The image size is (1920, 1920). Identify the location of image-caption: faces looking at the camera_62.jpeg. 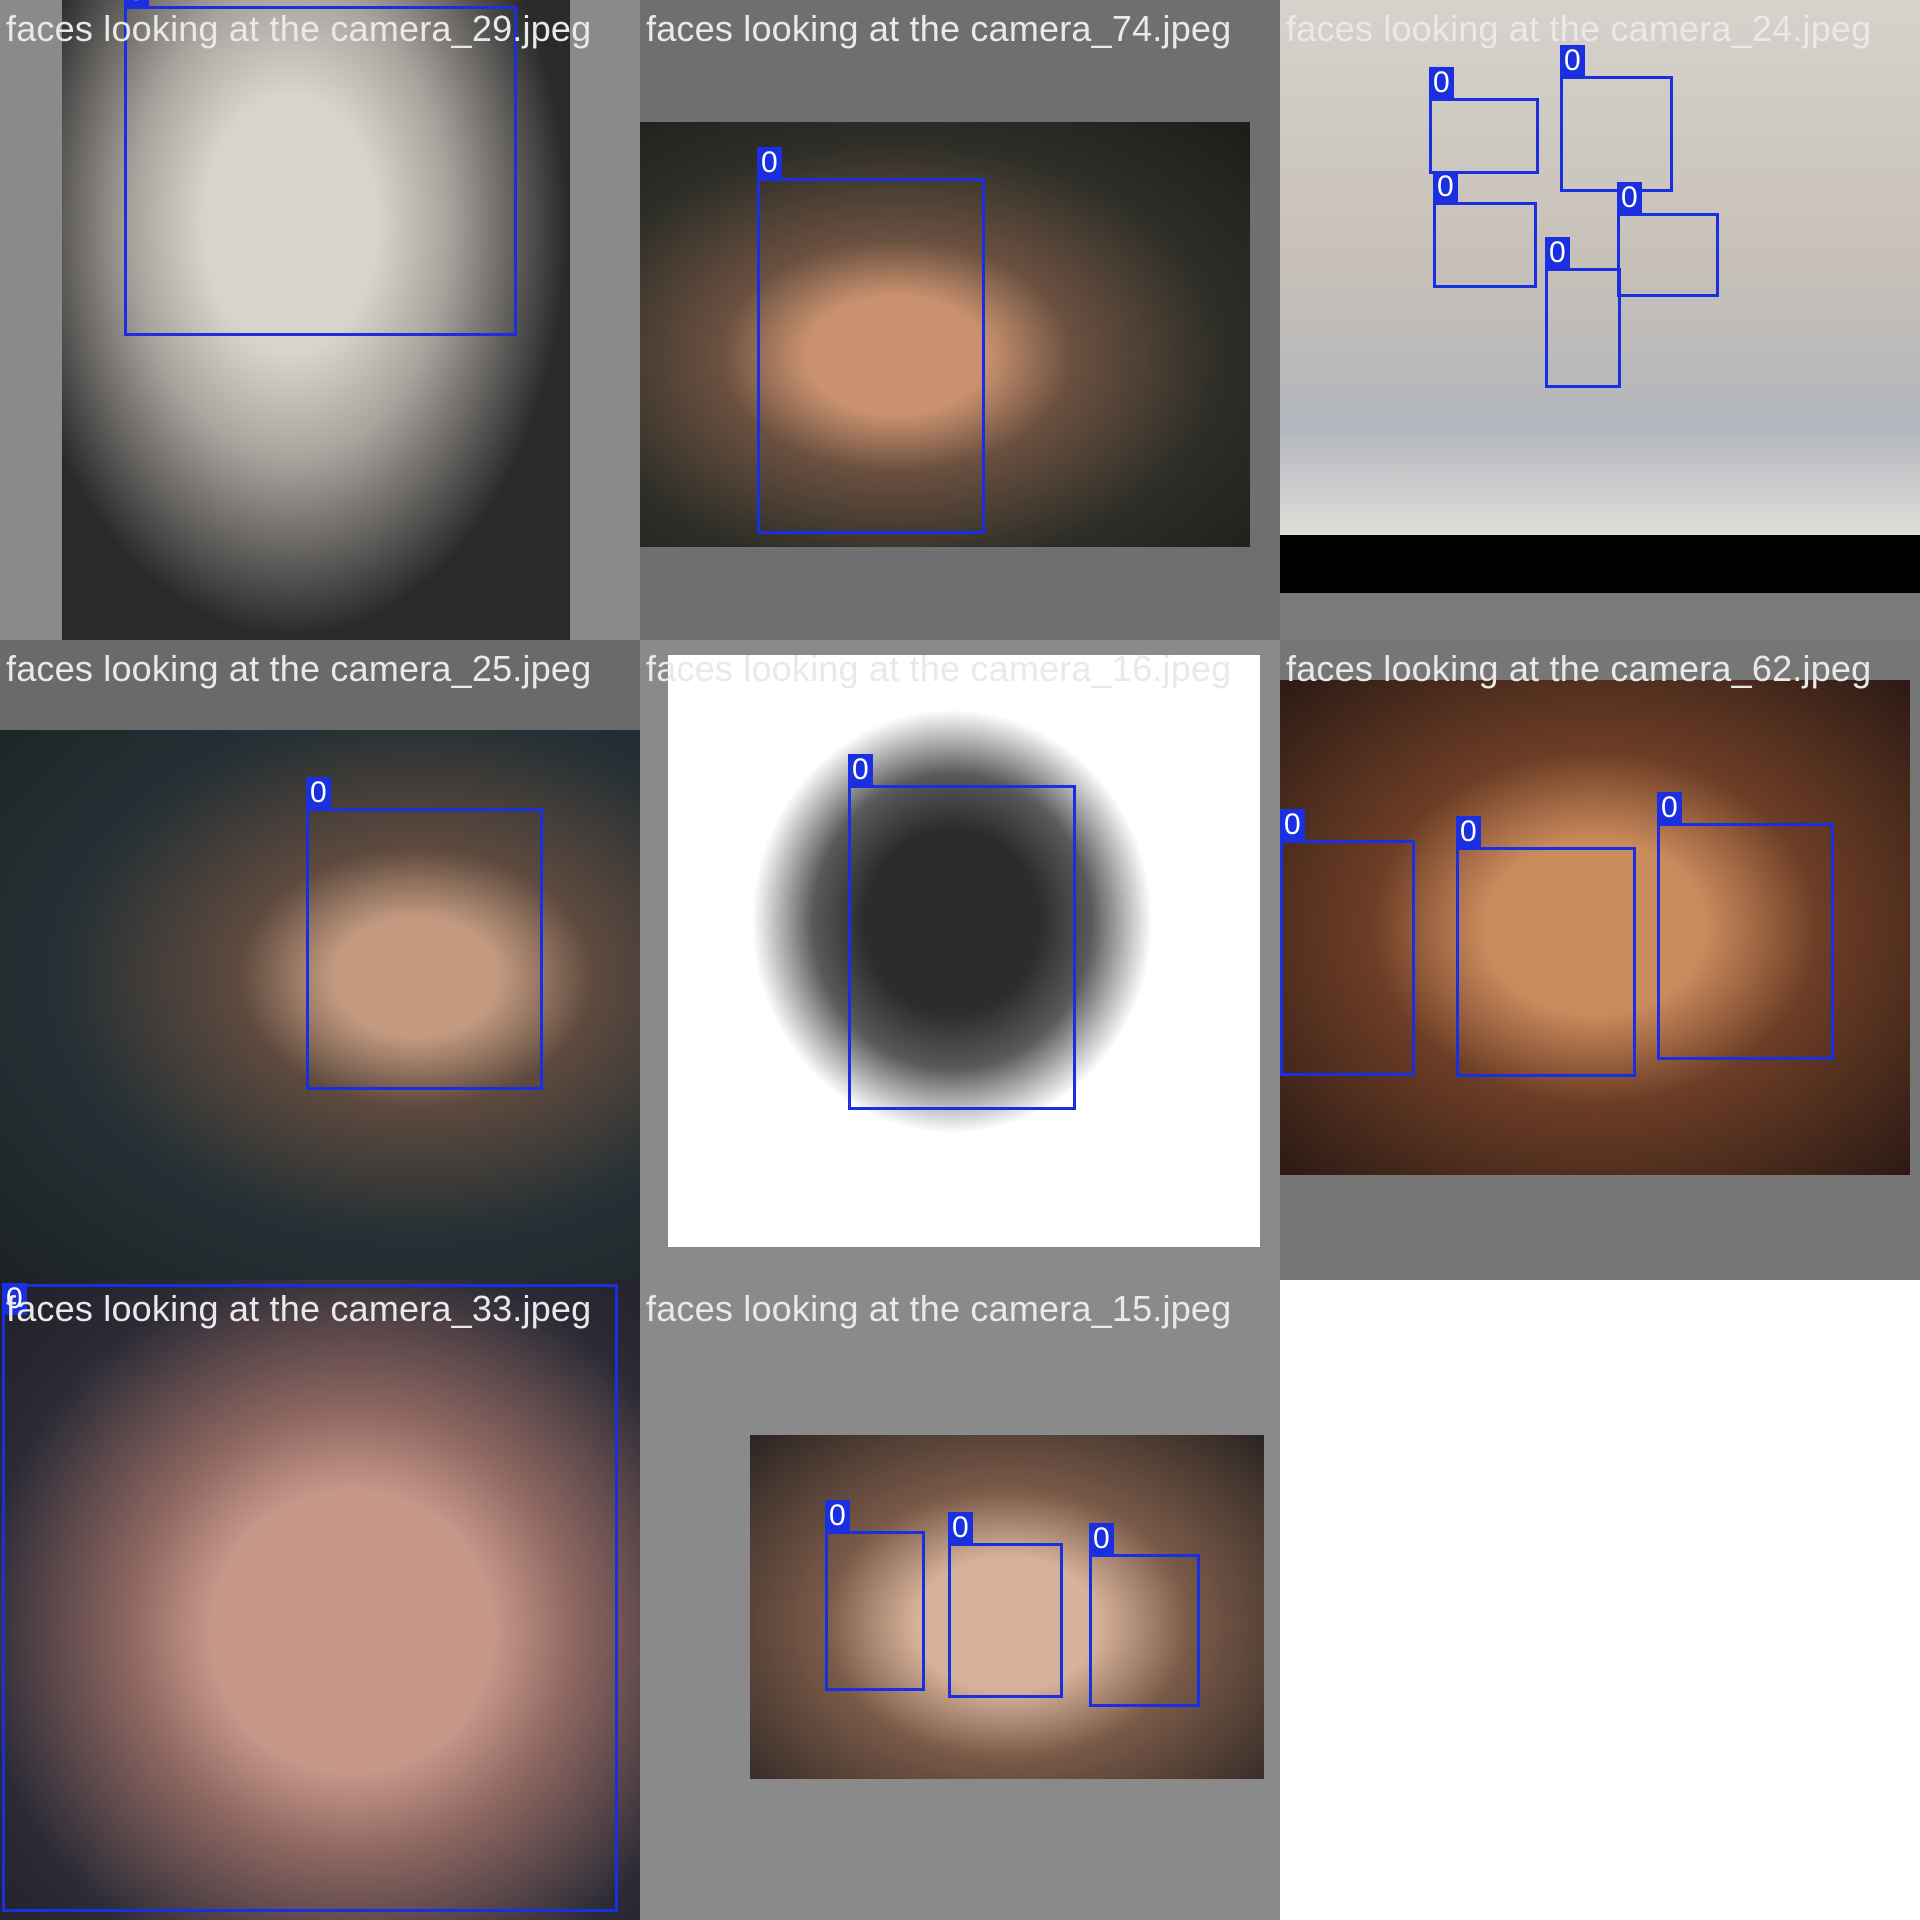
(1579, 668).